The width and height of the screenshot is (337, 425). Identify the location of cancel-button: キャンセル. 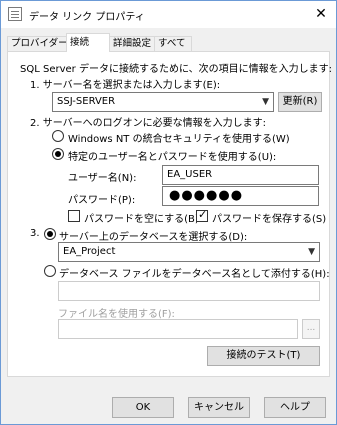
(219, 407).